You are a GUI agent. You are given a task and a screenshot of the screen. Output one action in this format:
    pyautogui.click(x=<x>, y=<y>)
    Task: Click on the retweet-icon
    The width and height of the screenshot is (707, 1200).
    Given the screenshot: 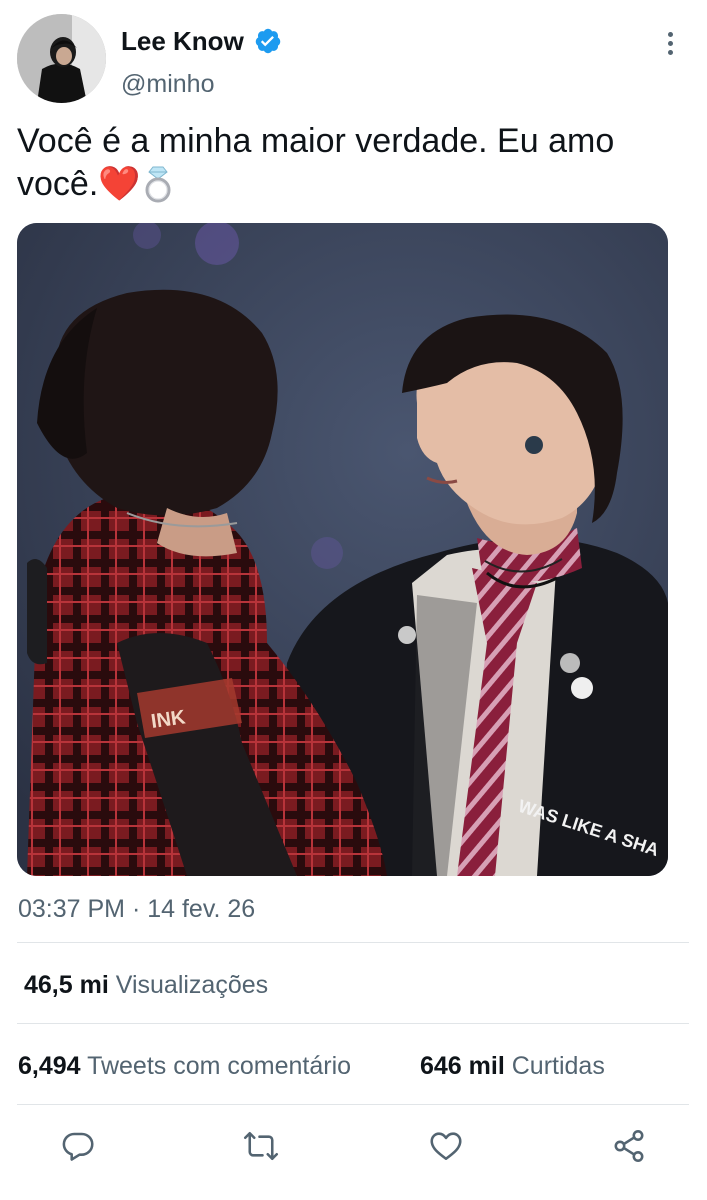 What is the action you would take?
    pyautogui.click(x=261, y=1146)
    